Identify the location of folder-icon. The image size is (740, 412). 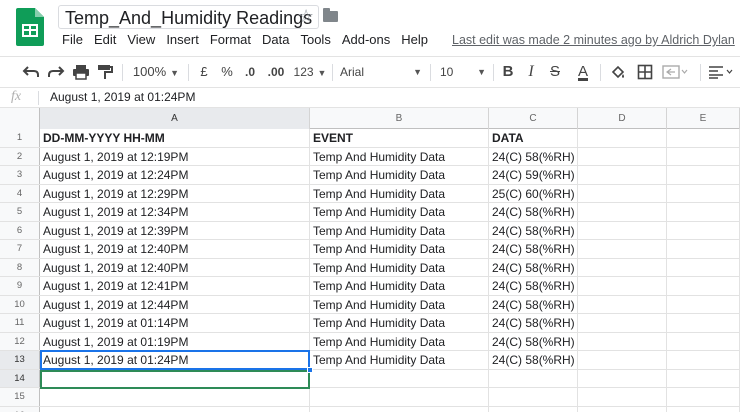
(330, 15).